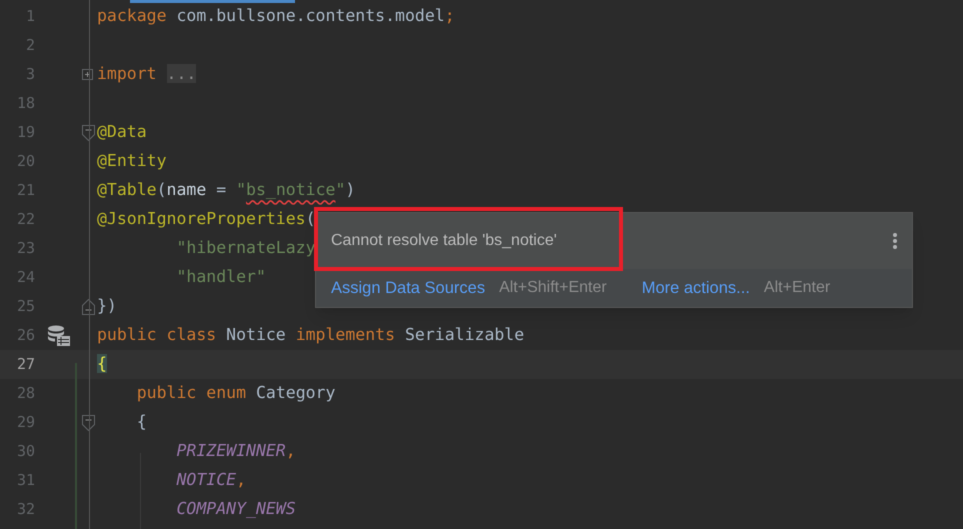  What do you see at coordinates (25, 365) in the screenshot?
I see `line-number: 27` at bounding box center [25, 365].